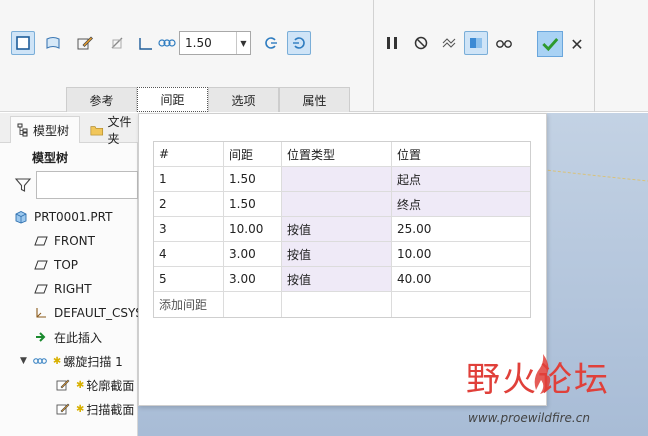  Describe the element at coordinates (78, 337) in the screenshot. I see `tree-item-label: 在此插入` at that location.